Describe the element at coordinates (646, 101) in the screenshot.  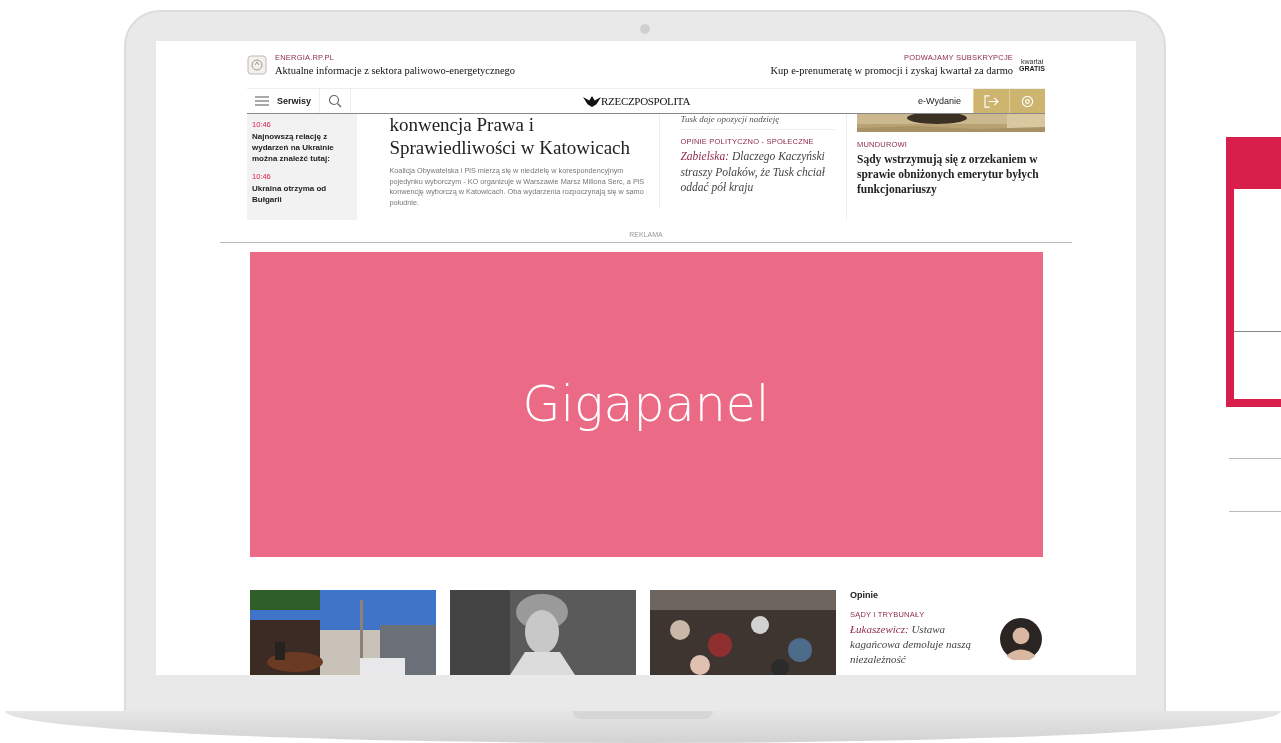
I see `site-logo: RZECZPOSPOLITA` at that location.